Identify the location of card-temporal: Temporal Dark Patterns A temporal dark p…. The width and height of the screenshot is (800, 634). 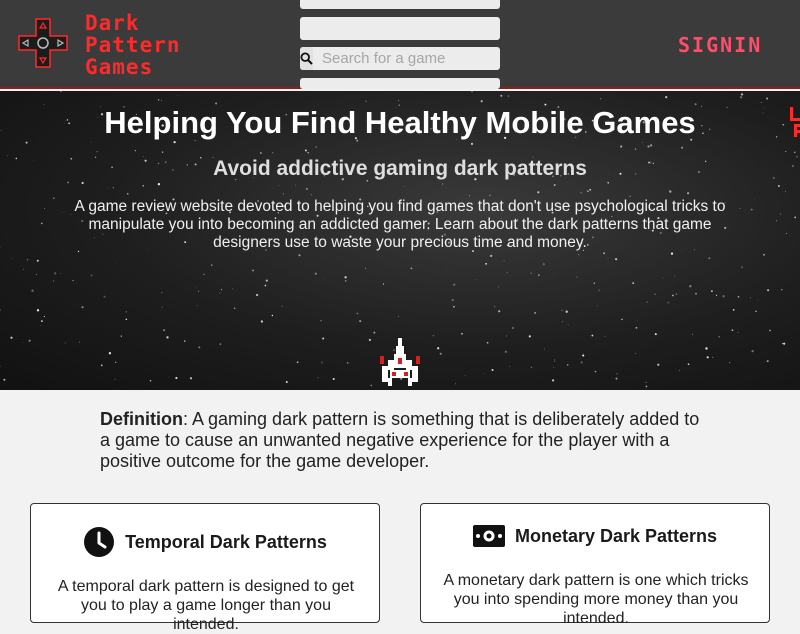
(205, 563).